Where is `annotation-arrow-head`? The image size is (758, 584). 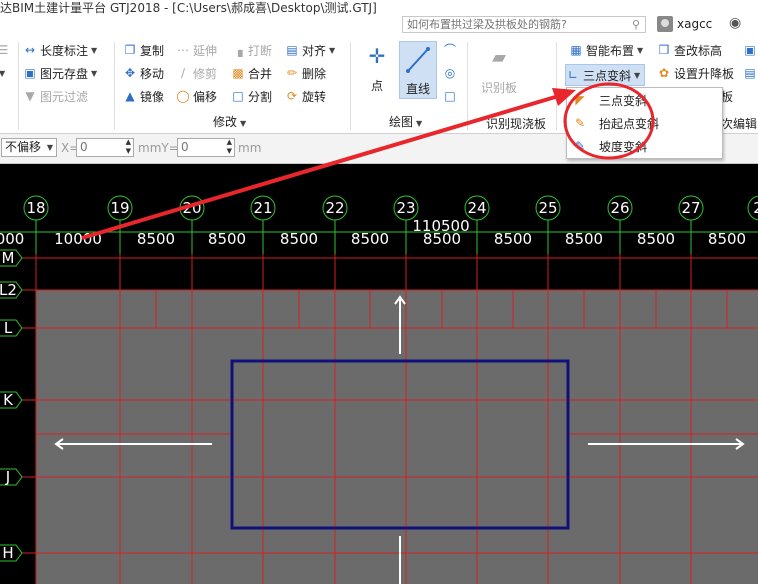
annotation-arrow-head is located at coordinates (564, 97).